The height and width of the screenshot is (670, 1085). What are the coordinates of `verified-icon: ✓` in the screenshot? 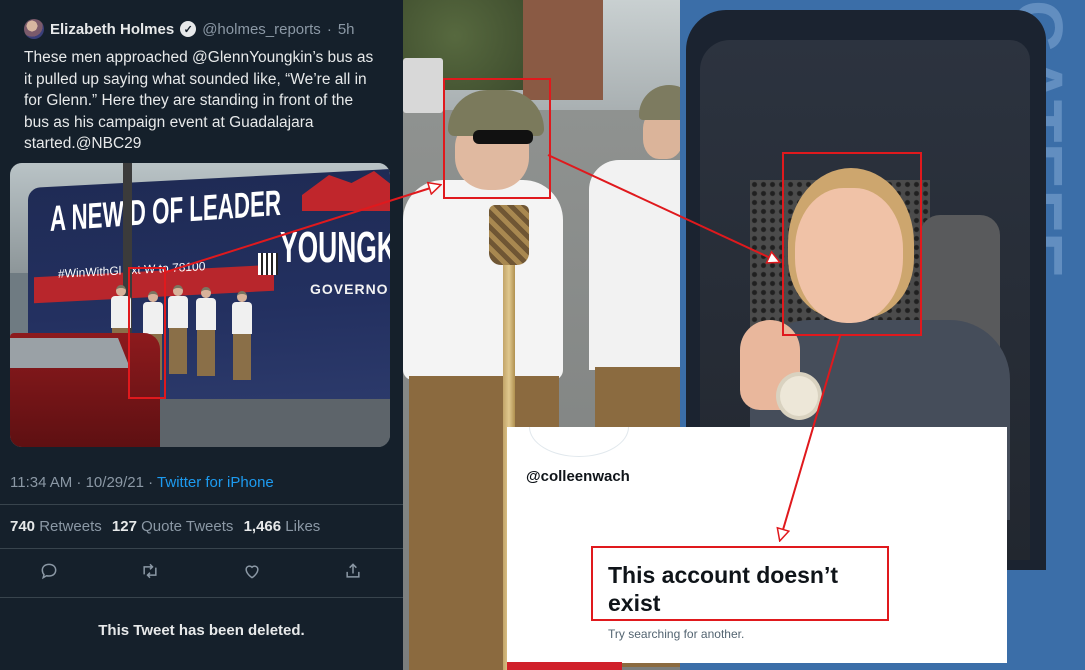 It's located at (188, 29).